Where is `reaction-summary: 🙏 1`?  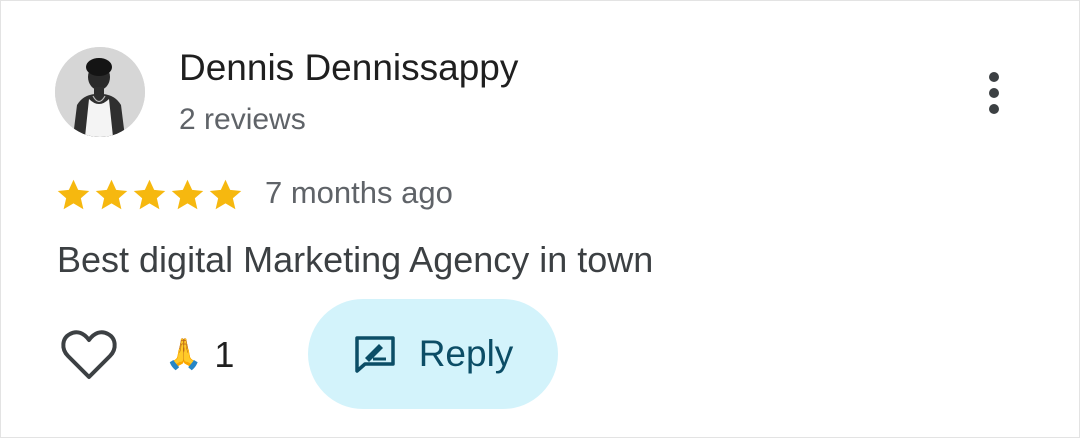
reaction-summary: 🙏 1 is located at coordinates (199, 355).